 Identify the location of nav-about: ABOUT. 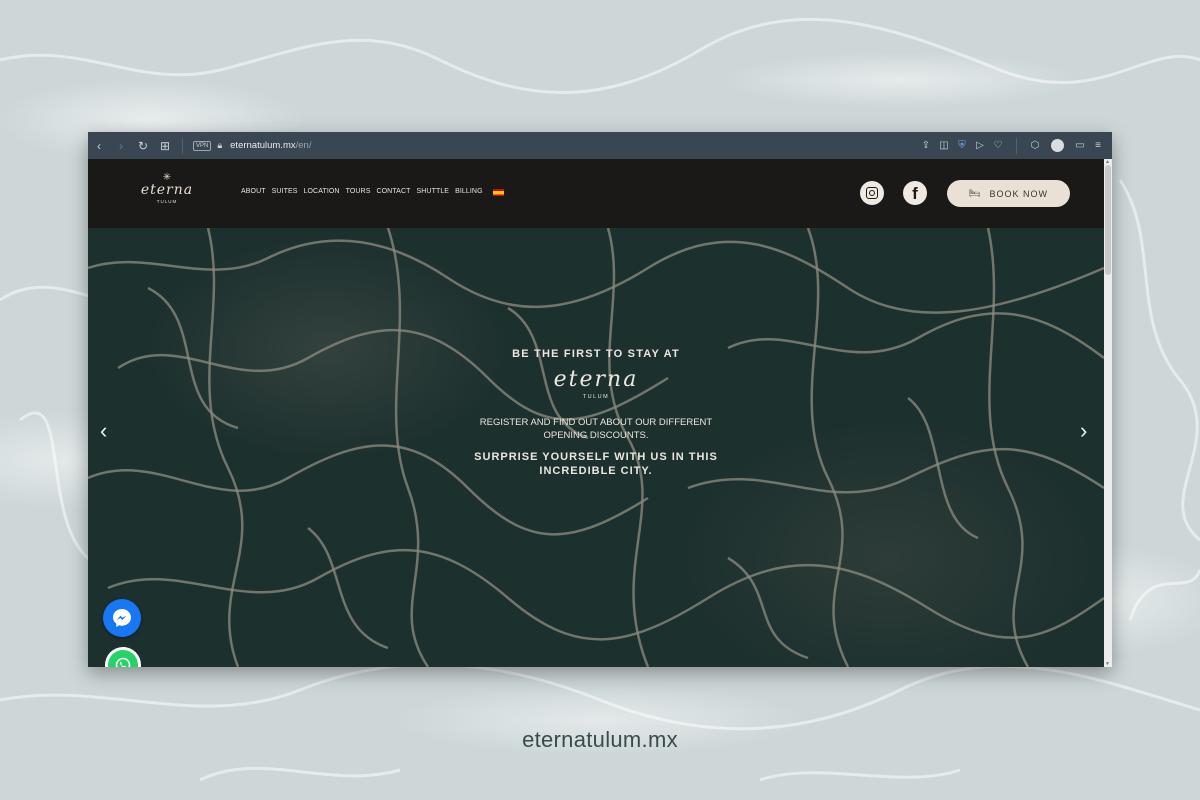
(253, 192).